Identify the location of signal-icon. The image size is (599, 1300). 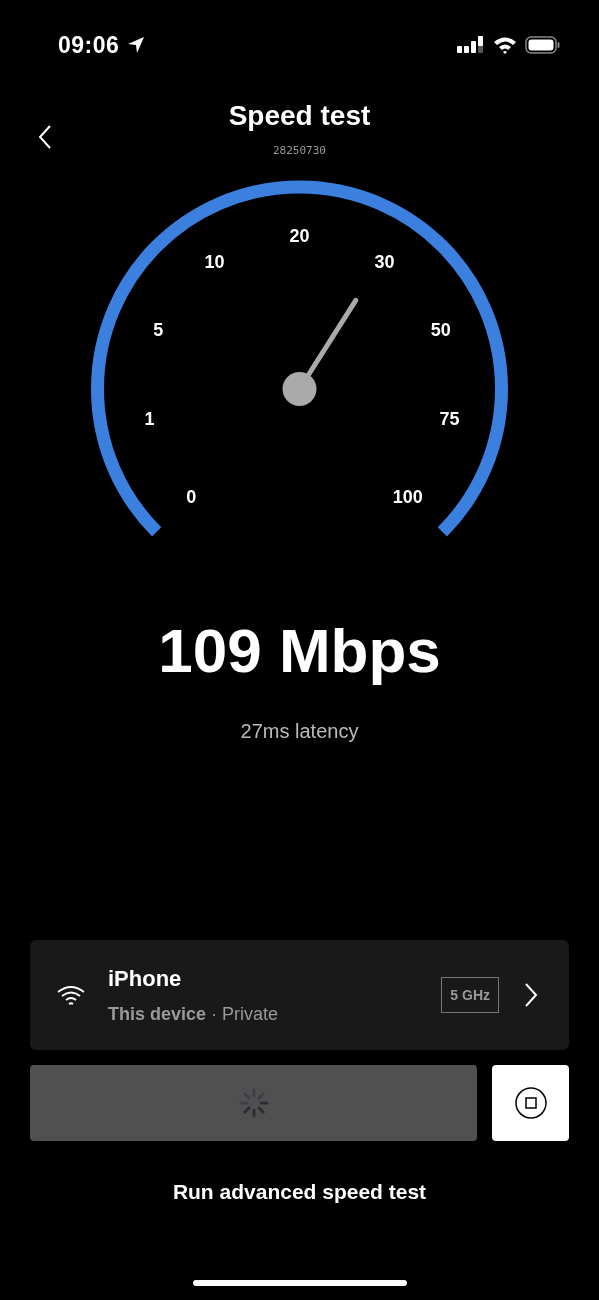
(471, 45).